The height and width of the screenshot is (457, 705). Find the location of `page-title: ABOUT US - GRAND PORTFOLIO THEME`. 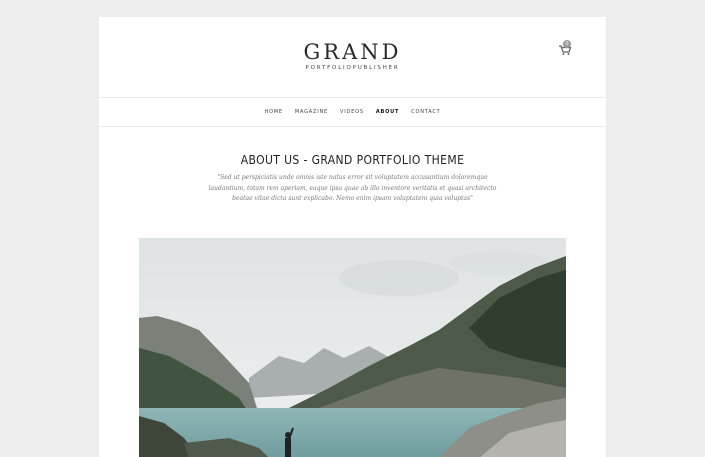

page-title: ABOUT US - GRAND PORTFOLIO THEME is located at coordinates (352, 160).